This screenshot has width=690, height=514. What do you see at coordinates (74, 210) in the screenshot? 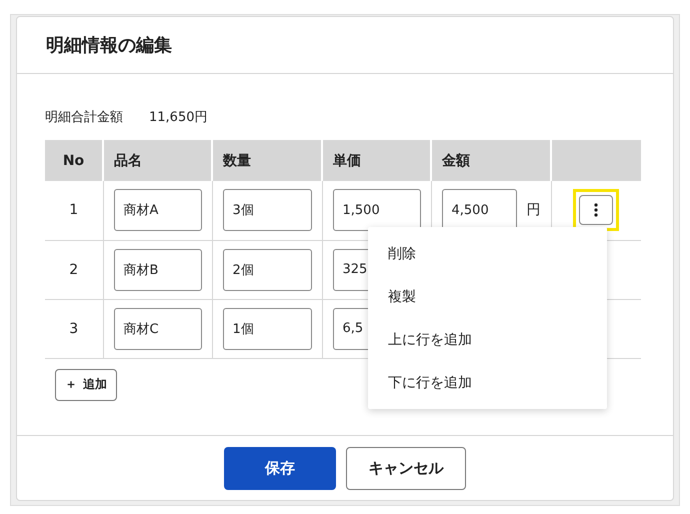
I see `row-number: 1` at bounding box center [74, 210].